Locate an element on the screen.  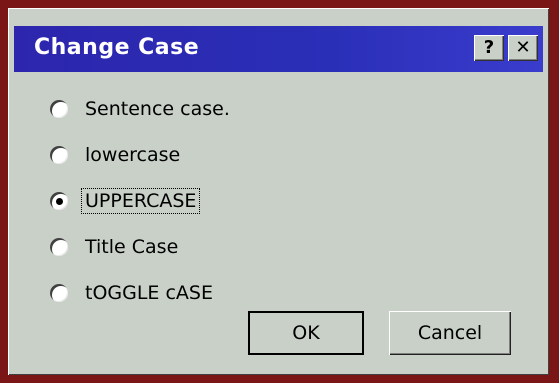
option-sentence-case: Sentence case. is located at coordinates (141, 109).